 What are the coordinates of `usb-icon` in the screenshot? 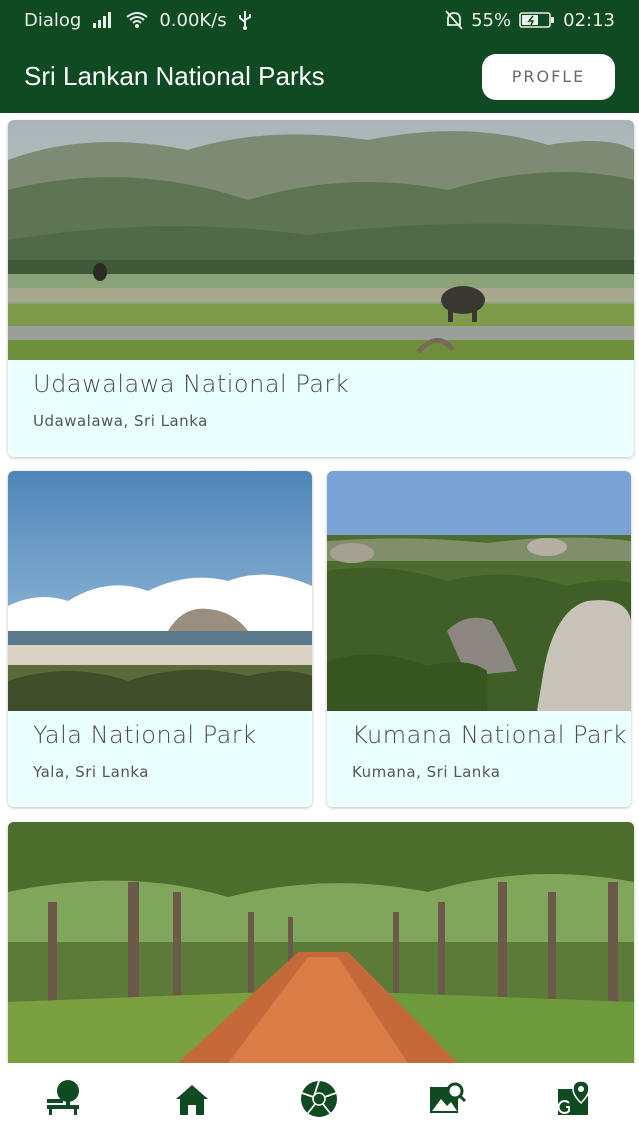 It's located at (244, 20).